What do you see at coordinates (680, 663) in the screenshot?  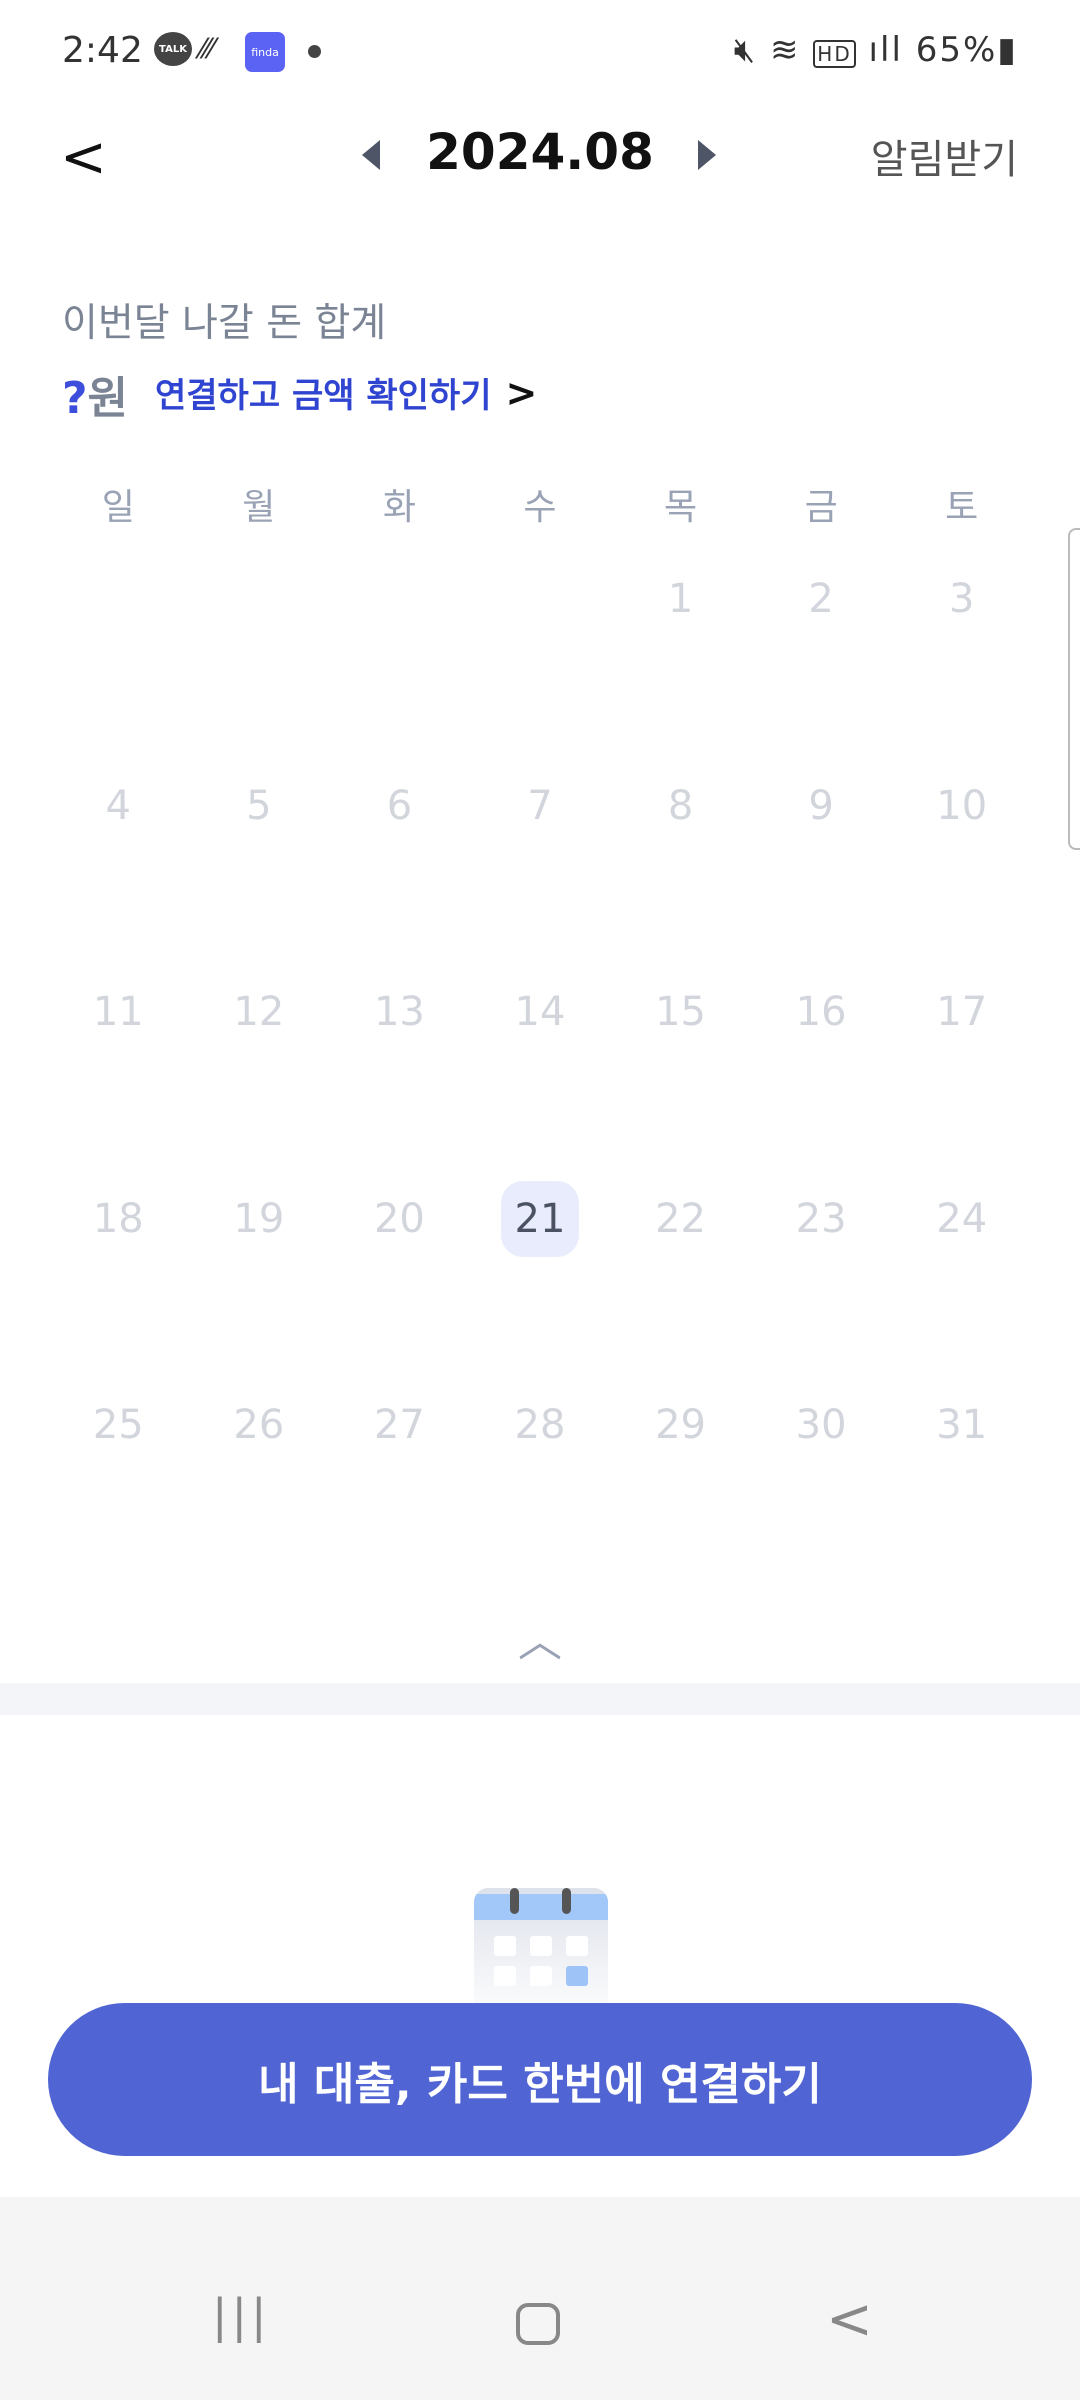 I see `calendar-day: 1` at bounding box center [680, 663].